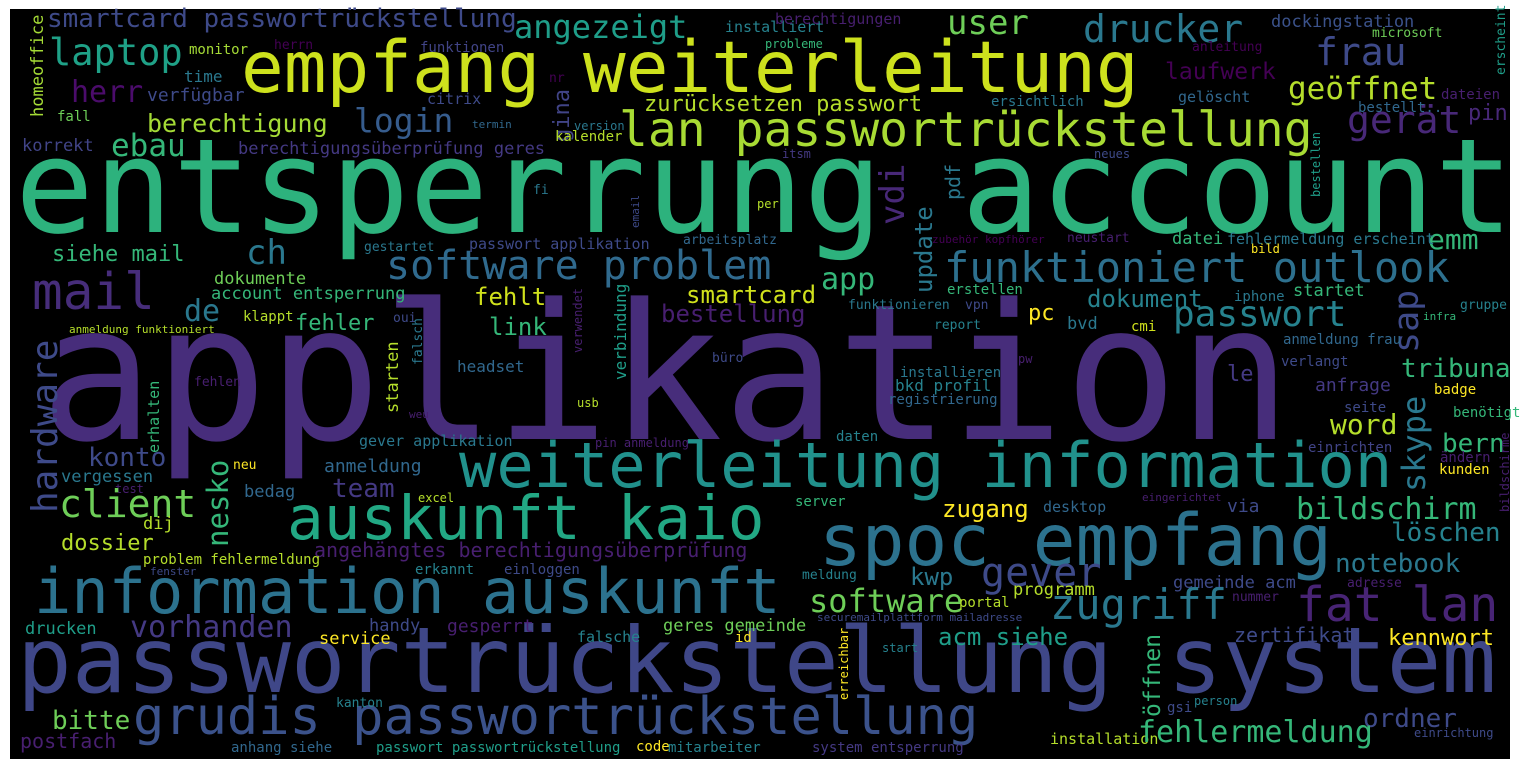 The height and width of the screenshot is (769, 1520). Describe the element at coordinates (1505, 472) in the screenshot. I see `word: bildschirme` at that location.